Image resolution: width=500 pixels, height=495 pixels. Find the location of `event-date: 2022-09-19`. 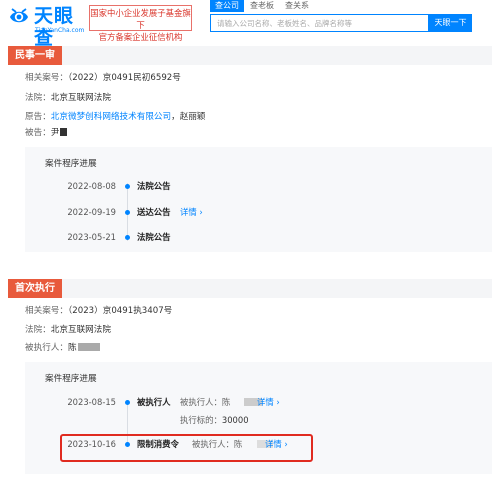

event-date: 2022-09-19 is located at coordinates (91, 212).